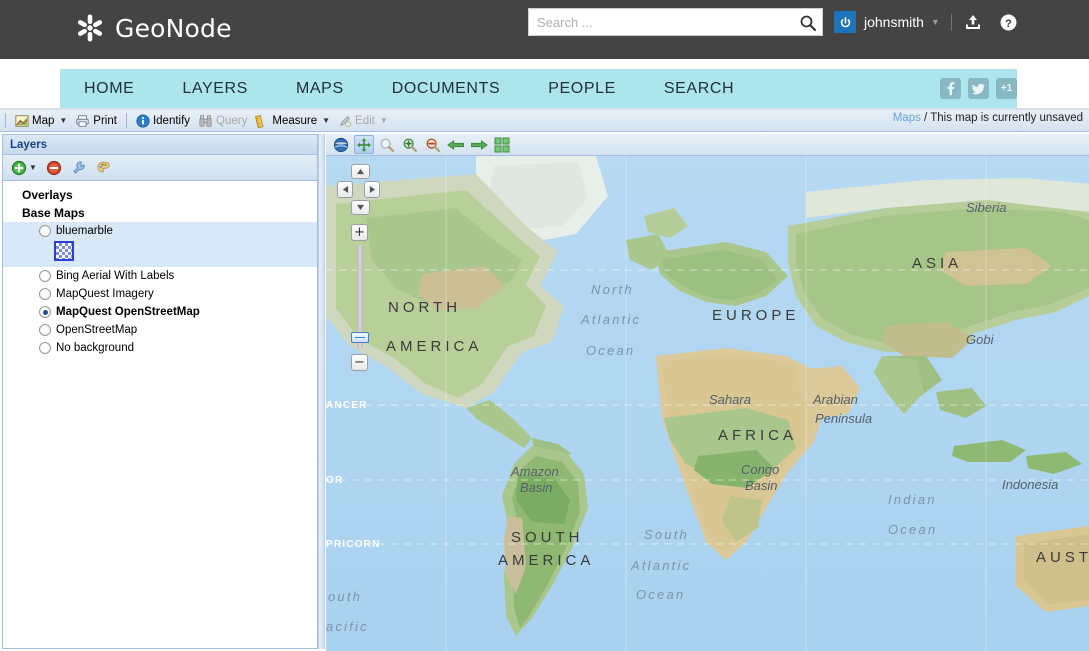 The image size is (1089, 651). I want to click on legend-swatch, so click(64, 251).